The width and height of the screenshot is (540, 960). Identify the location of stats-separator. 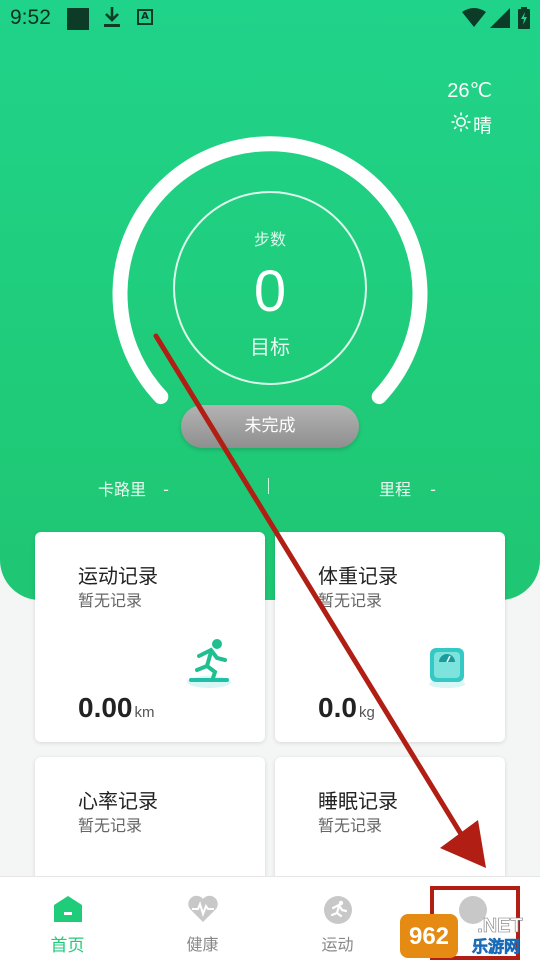
(268, 486).